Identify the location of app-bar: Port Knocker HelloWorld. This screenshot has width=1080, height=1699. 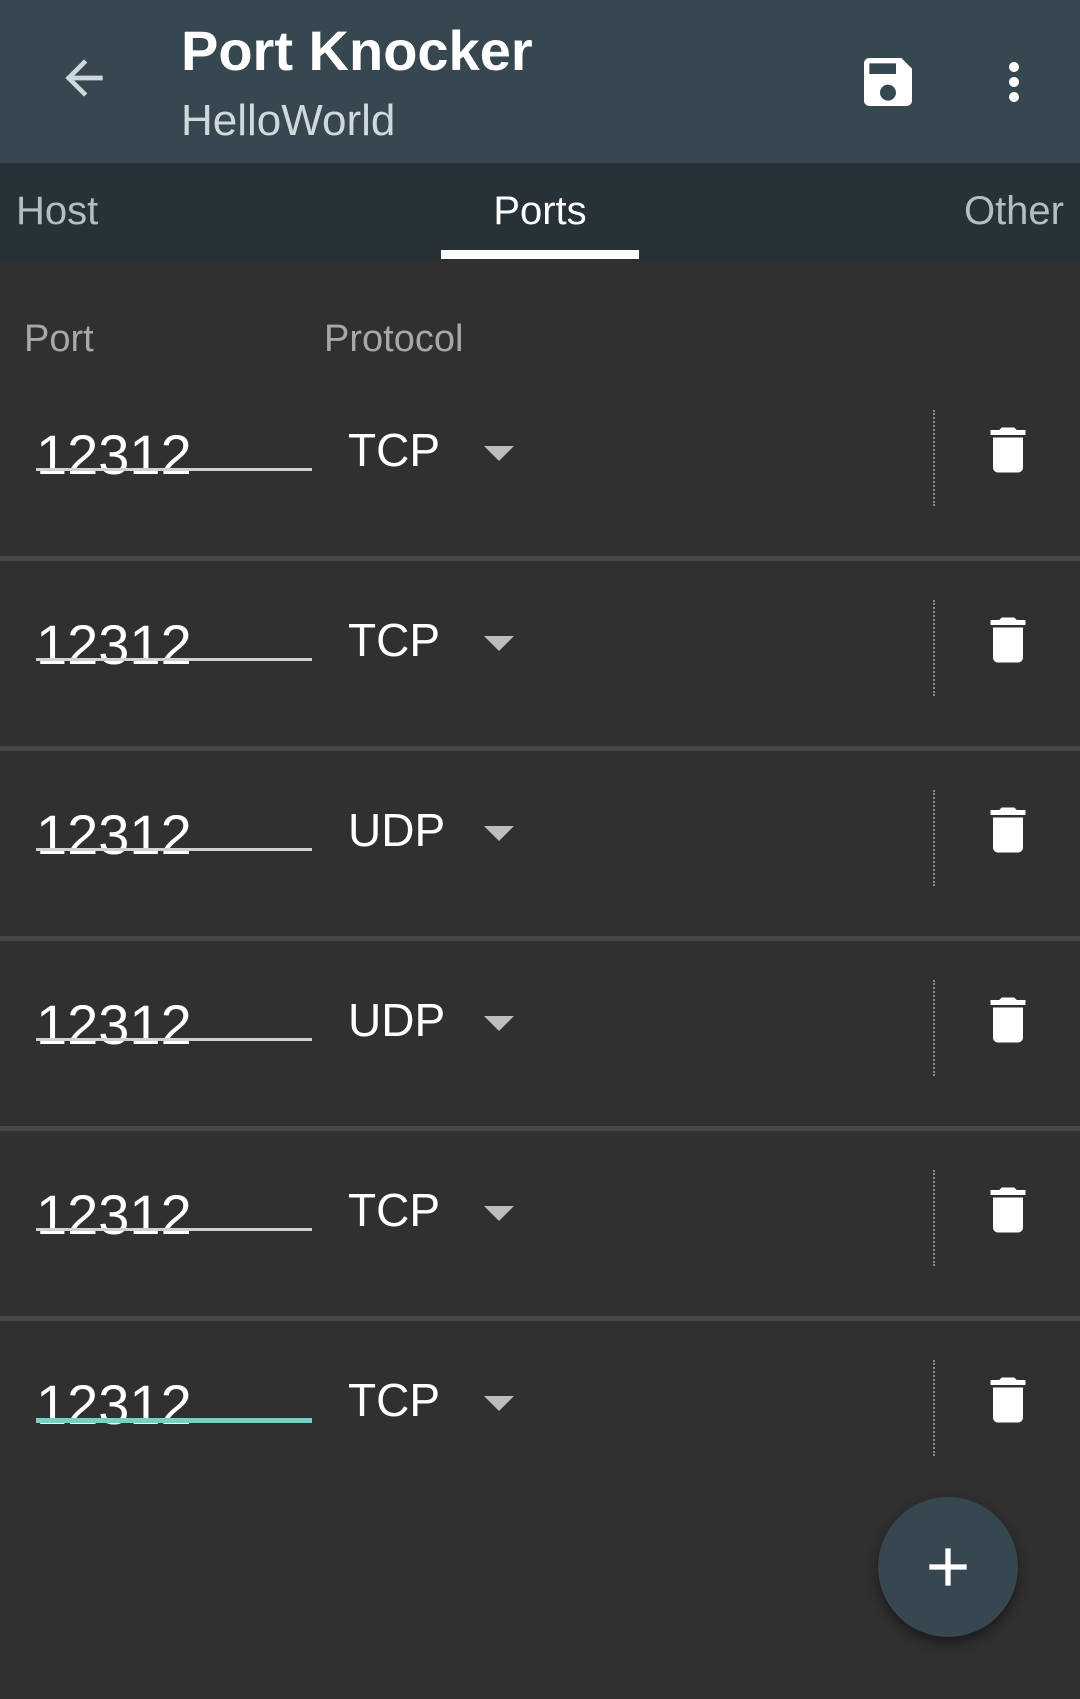
(540, 81).